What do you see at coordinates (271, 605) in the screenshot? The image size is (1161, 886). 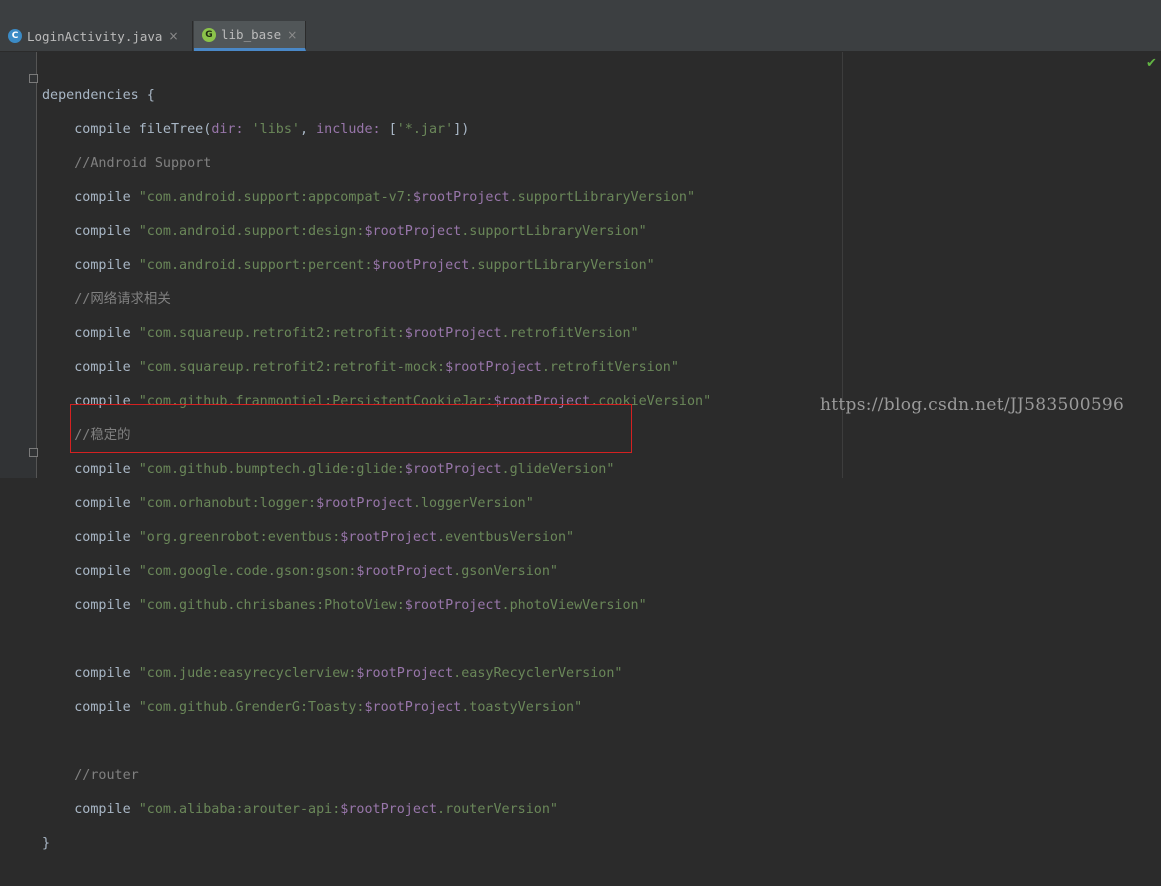 I see `code-token: "com.github.chrisbanes:PhotoView:` at bounding box center [271, 605].